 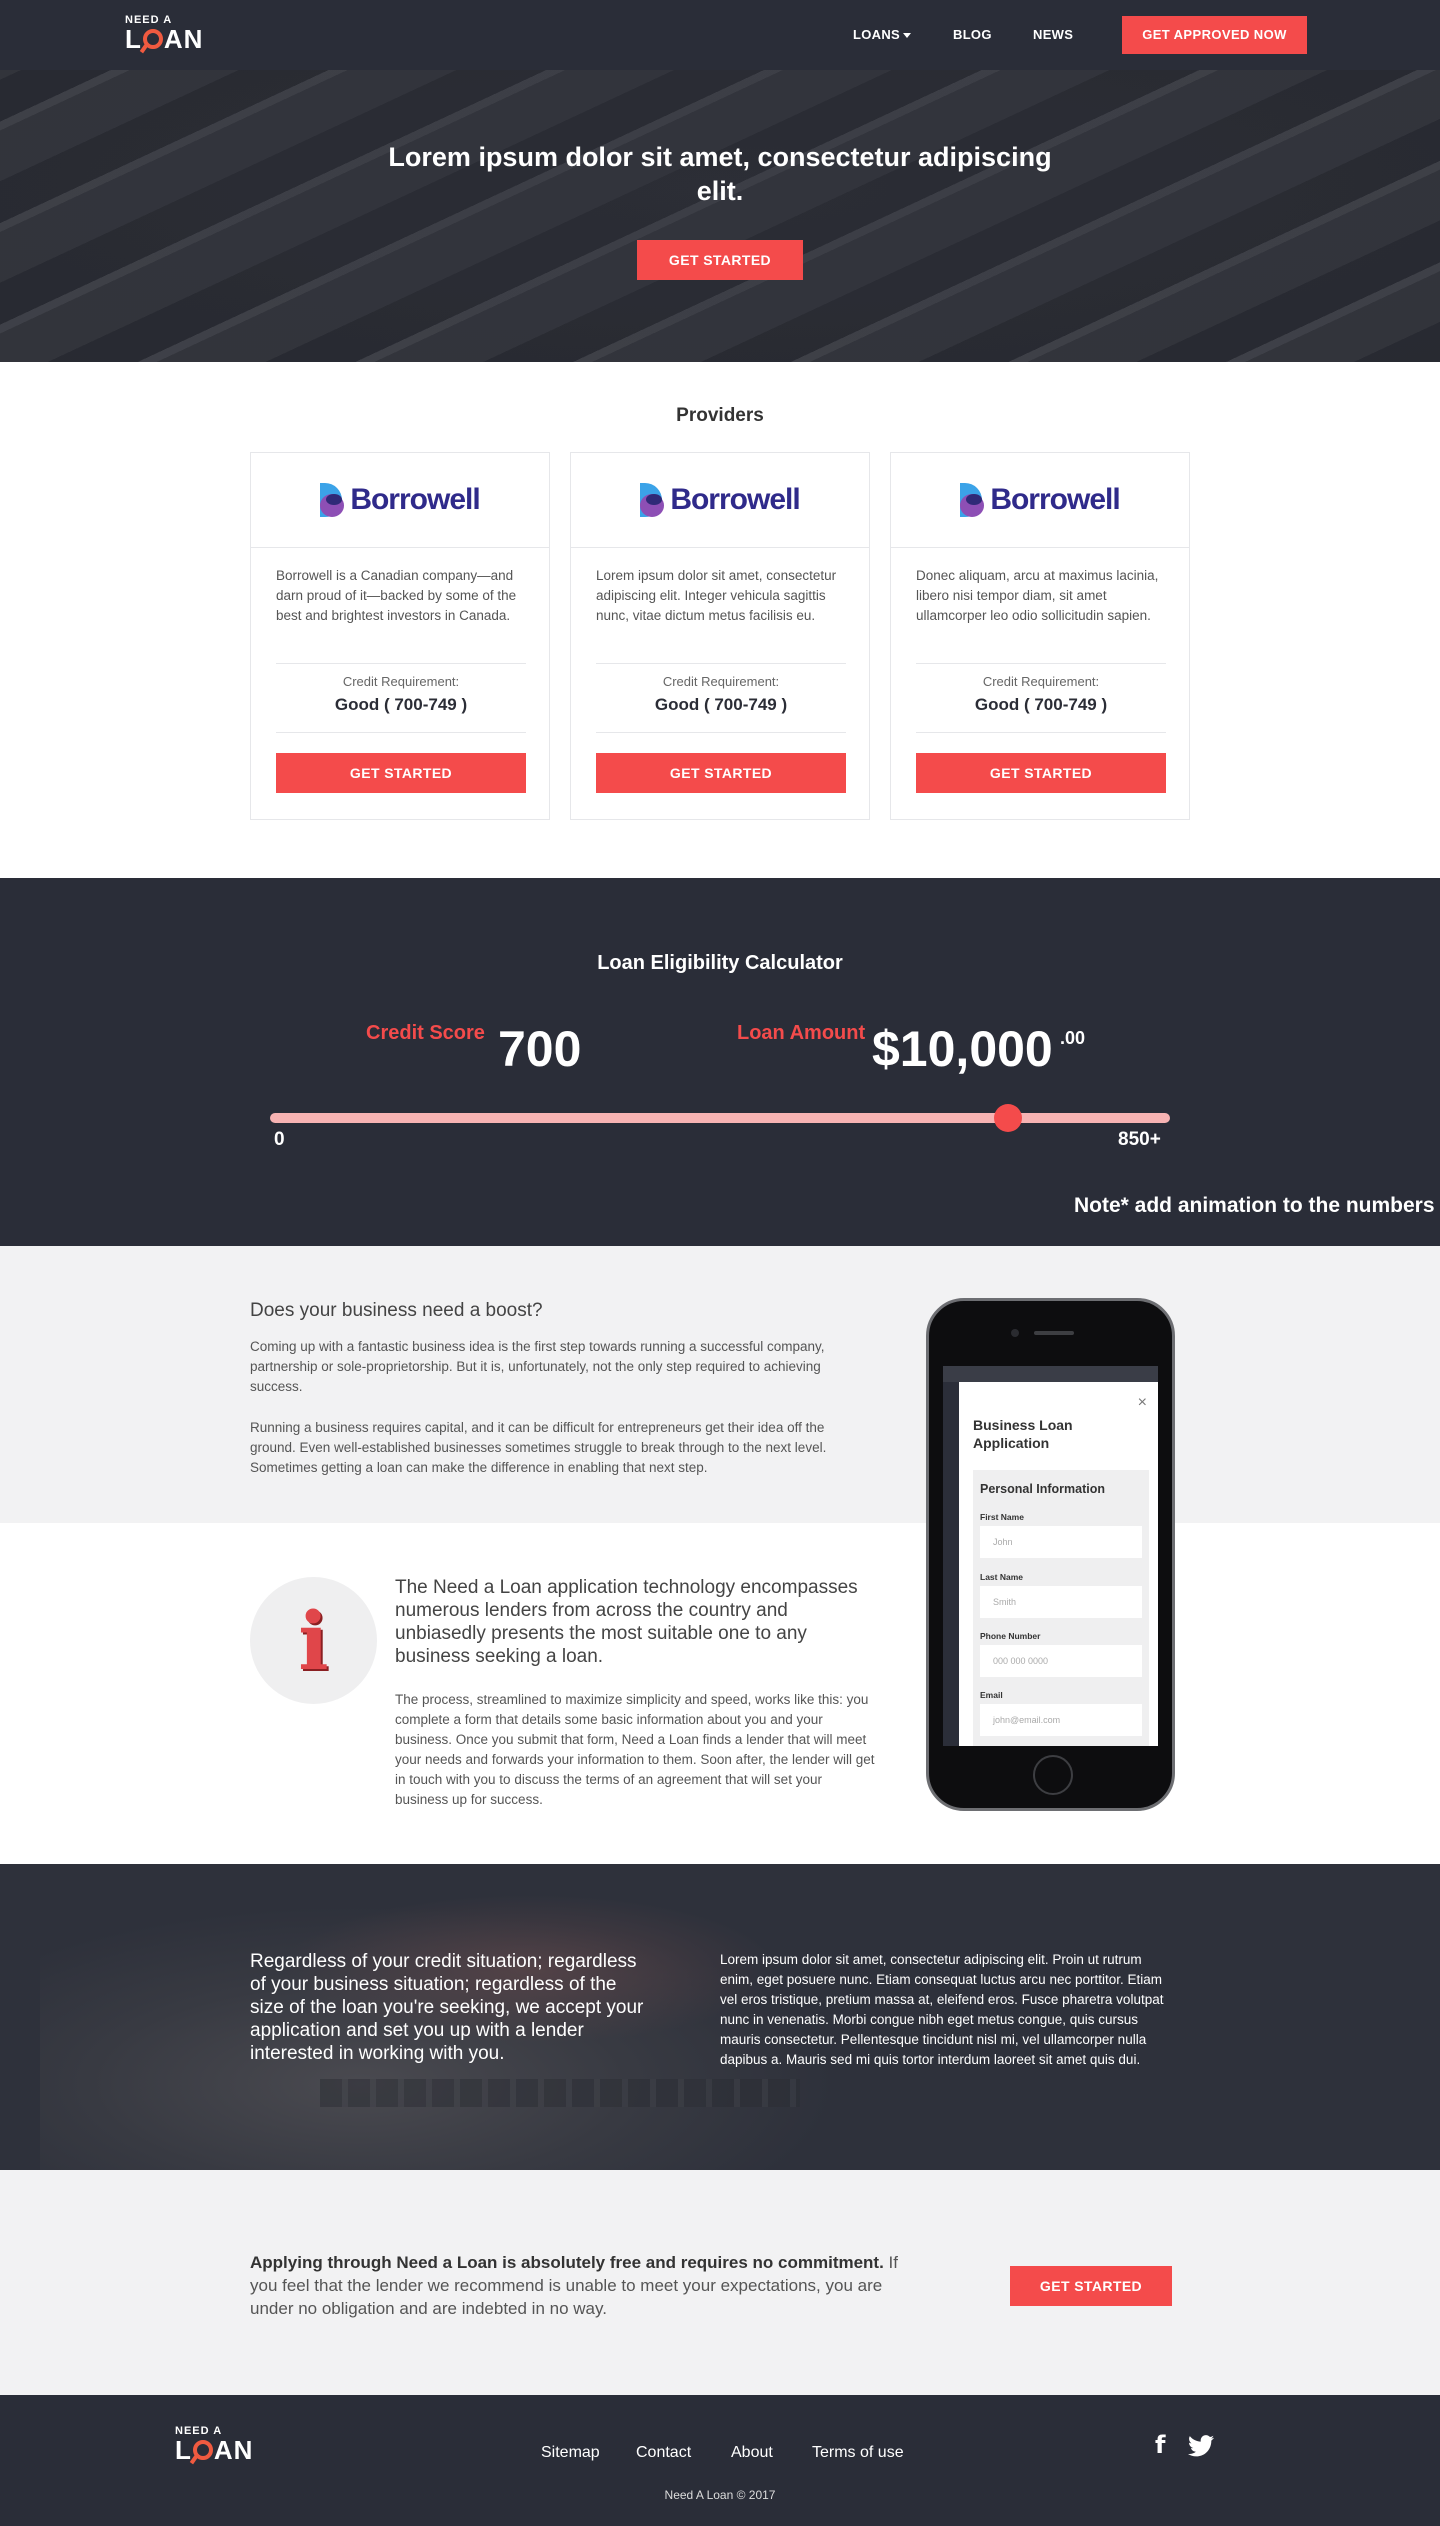 I want to click on first-name-field: John, so click(x=1061, y=1542).